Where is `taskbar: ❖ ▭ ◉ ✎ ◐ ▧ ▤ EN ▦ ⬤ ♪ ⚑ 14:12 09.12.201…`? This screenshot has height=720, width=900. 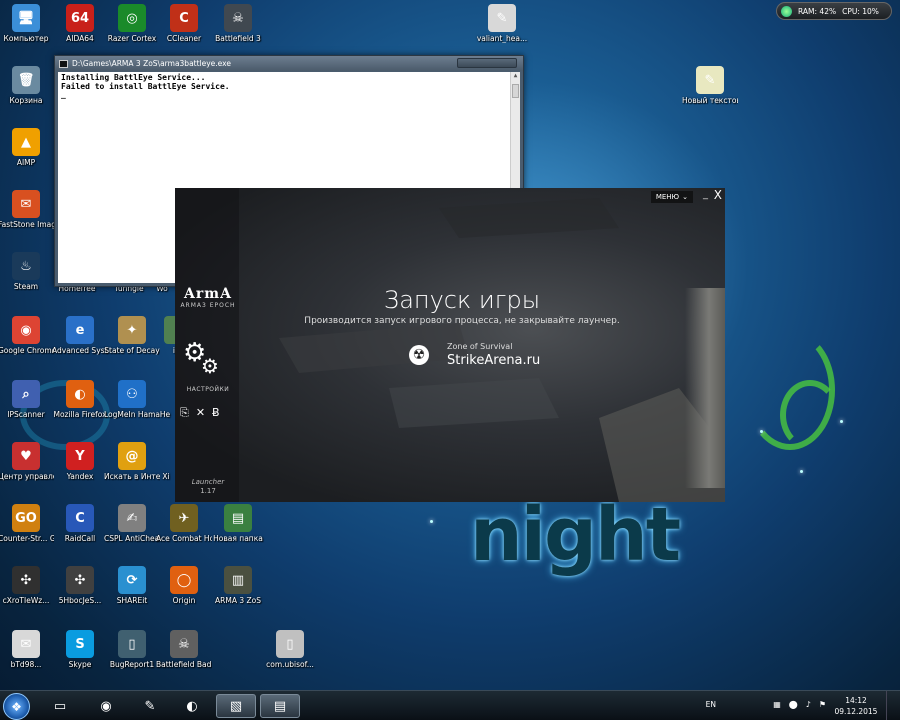 taskbar: ❖ ▭ ◉ ✎ ◐ ▧ ▤ EN ▦ ⬤ ♪ ⚑ 14:12 09.12.201… is located at coordinates (450, 705).